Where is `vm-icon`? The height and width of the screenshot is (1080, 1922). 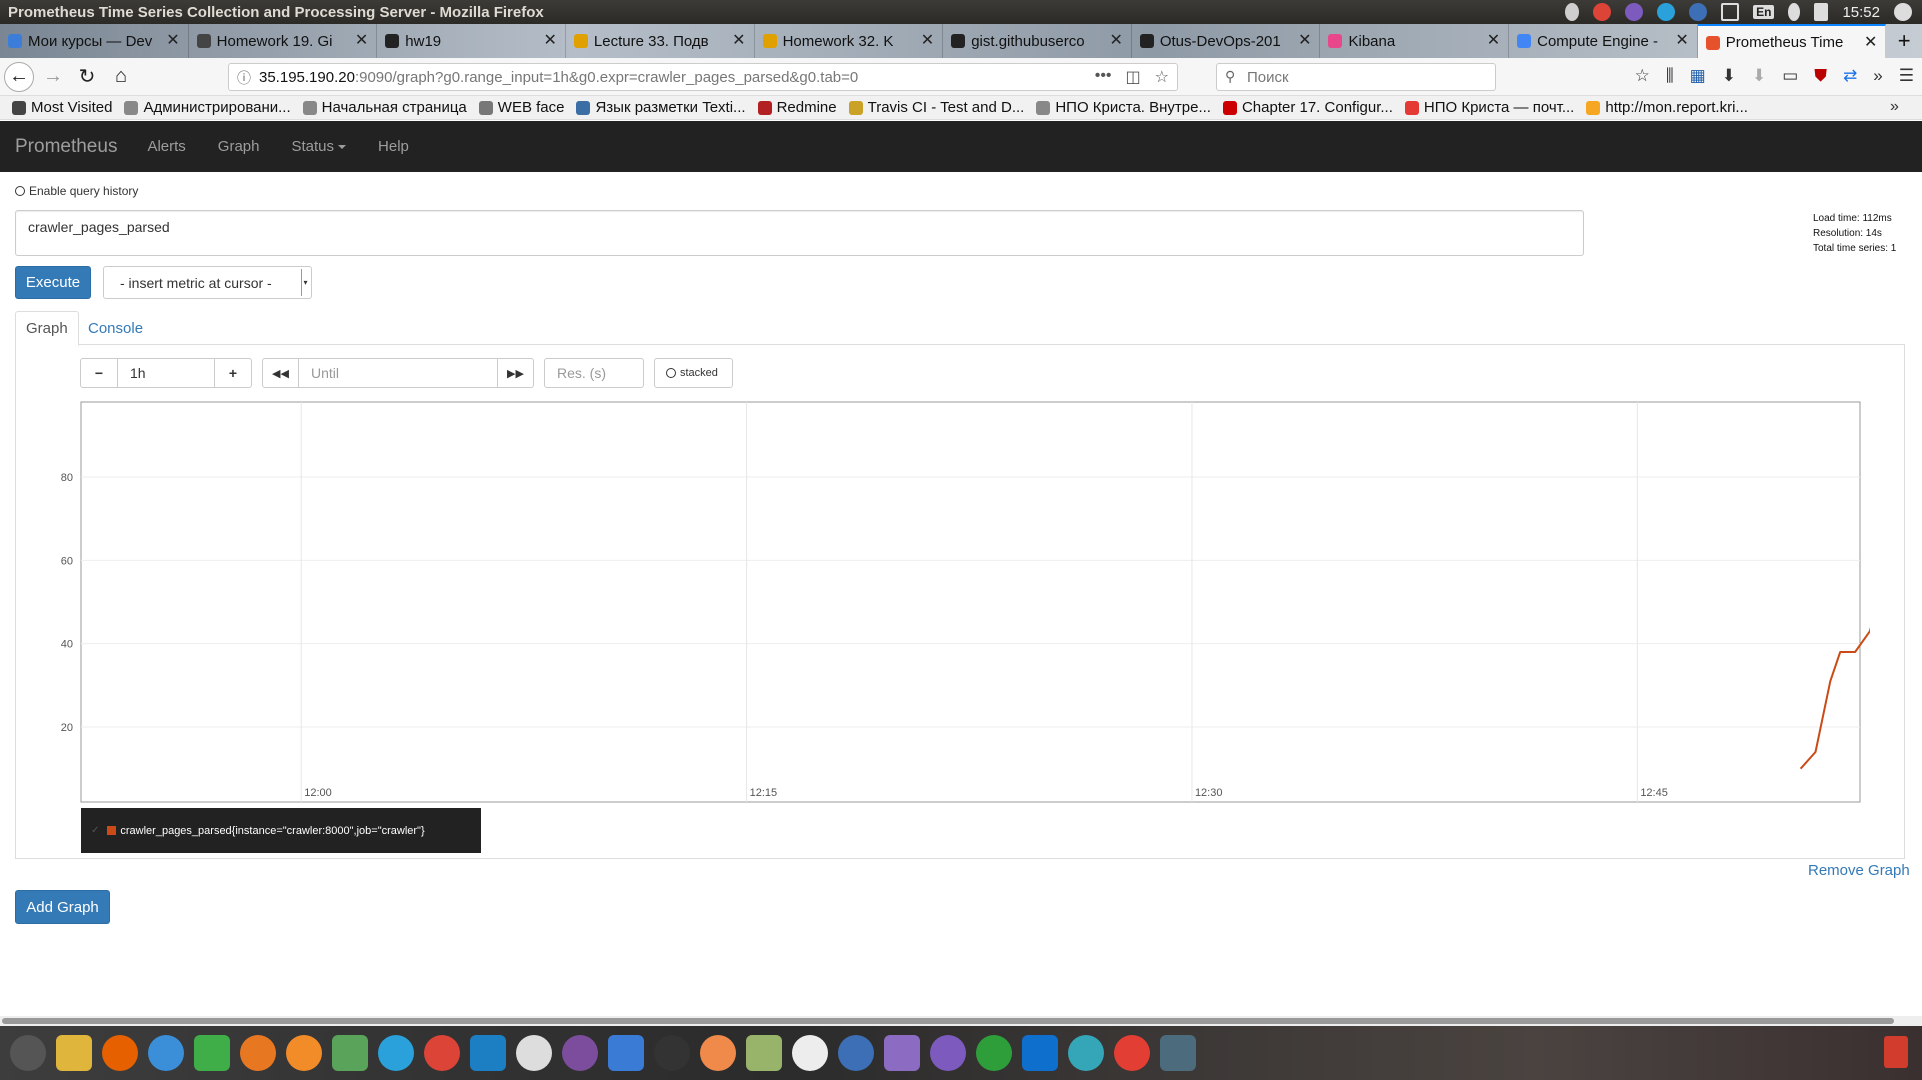
vm-icon is located at coordinates (810, 1053).